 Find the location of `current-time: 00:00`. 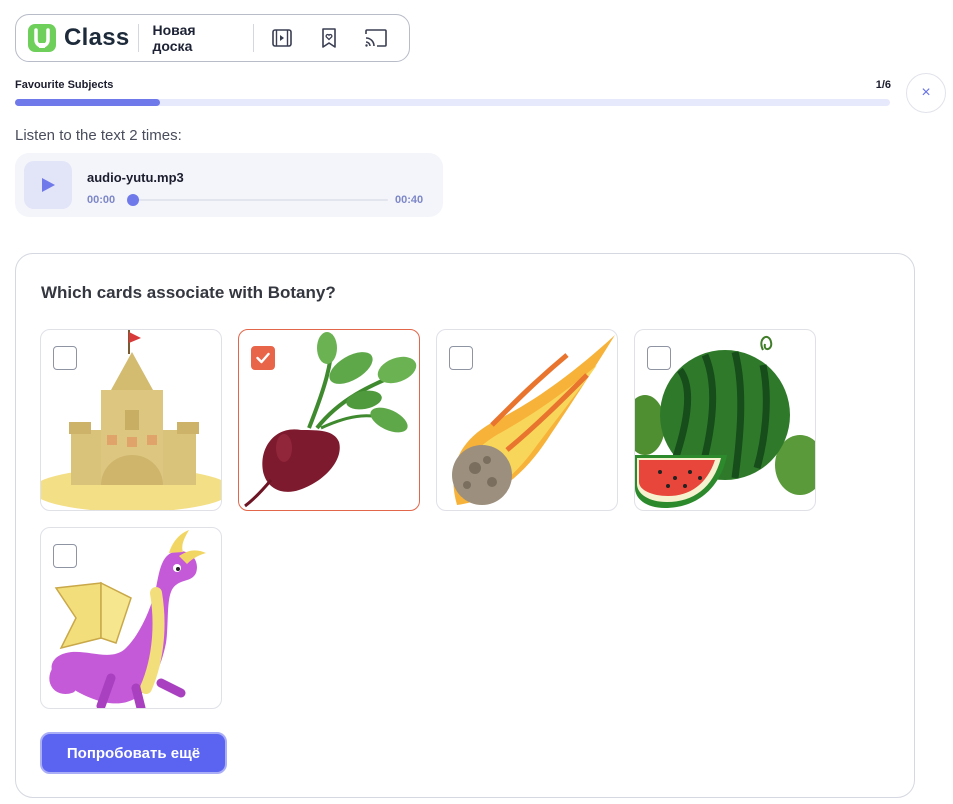

current-time: 00:00 is located at coordinates (101, 200).